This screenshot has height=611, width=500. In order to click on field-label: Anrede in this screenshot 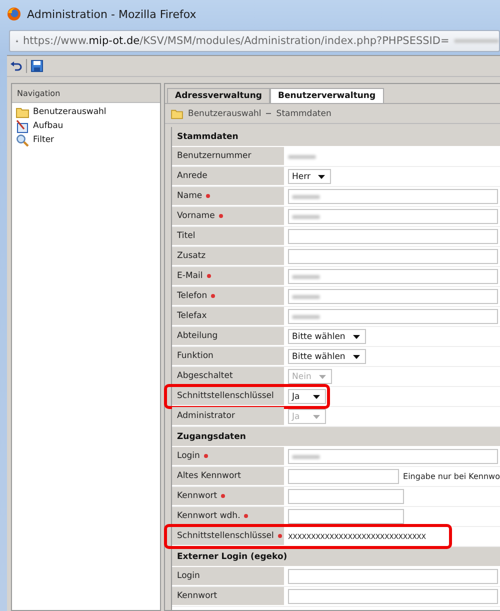, I will do `click(192, 176)`.